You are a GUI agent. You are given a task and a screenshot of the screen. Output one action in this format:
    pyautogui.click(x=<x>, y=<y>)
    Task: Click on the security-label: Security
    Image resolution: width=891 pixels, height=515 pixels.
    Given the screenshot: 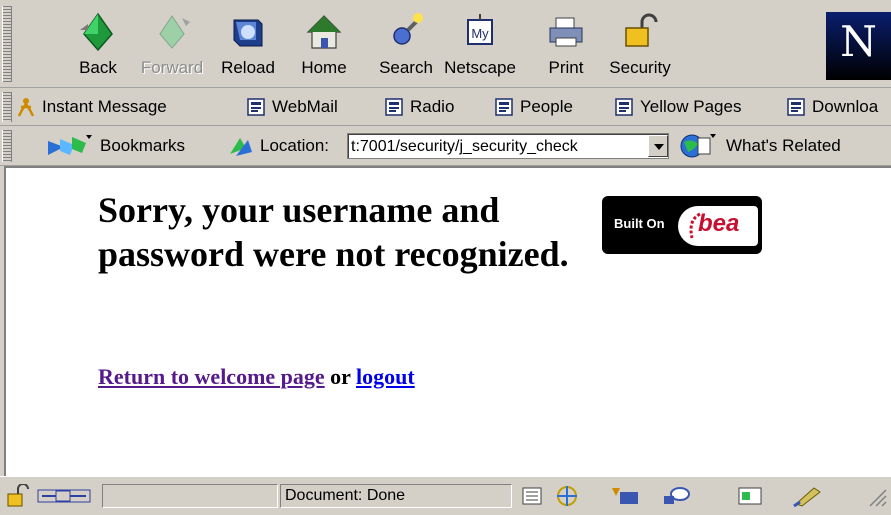 What is the action you would take?
    pyautogui.click(x=640, y=67)
    